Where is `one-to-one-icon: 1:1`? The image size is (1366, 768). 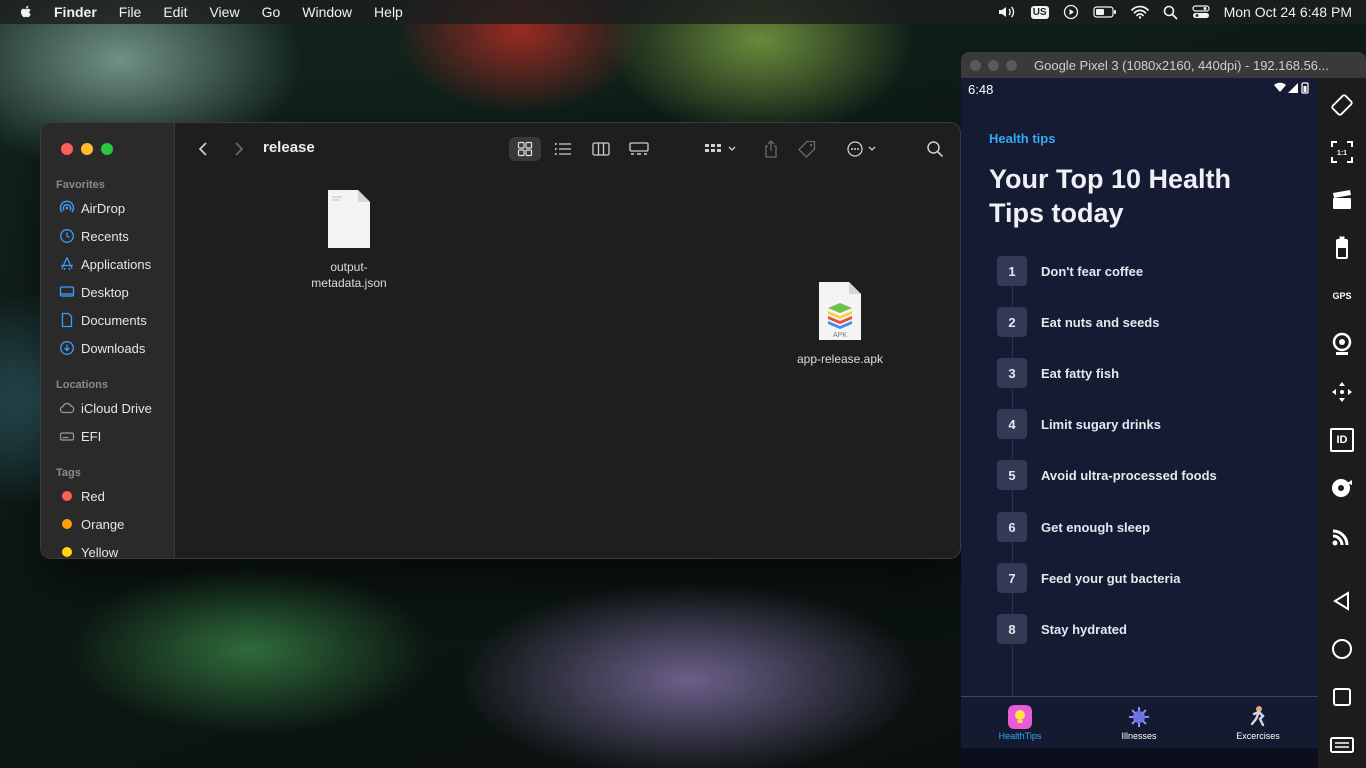 one-to-one-icon: 1:1 is located at coordinates (1342, 152).